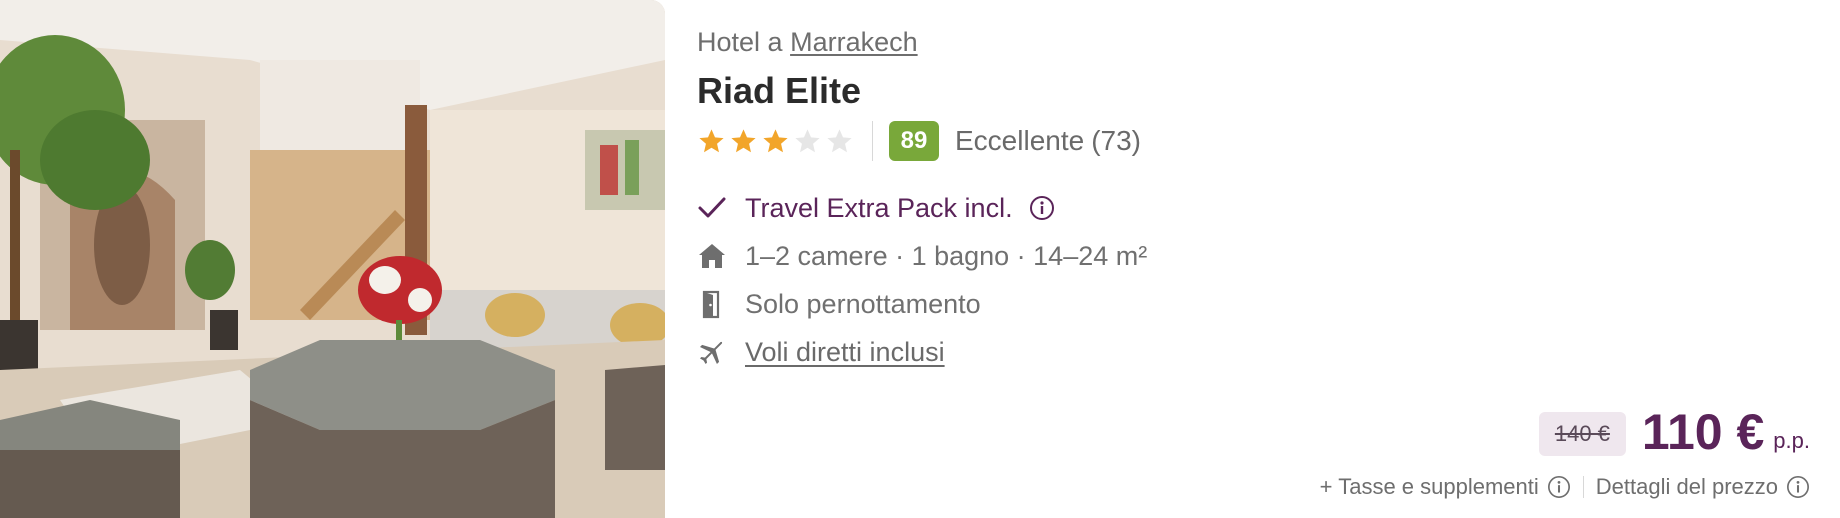 The image size is (1840, 518). I want to click on check-icon, so click(712, 207).